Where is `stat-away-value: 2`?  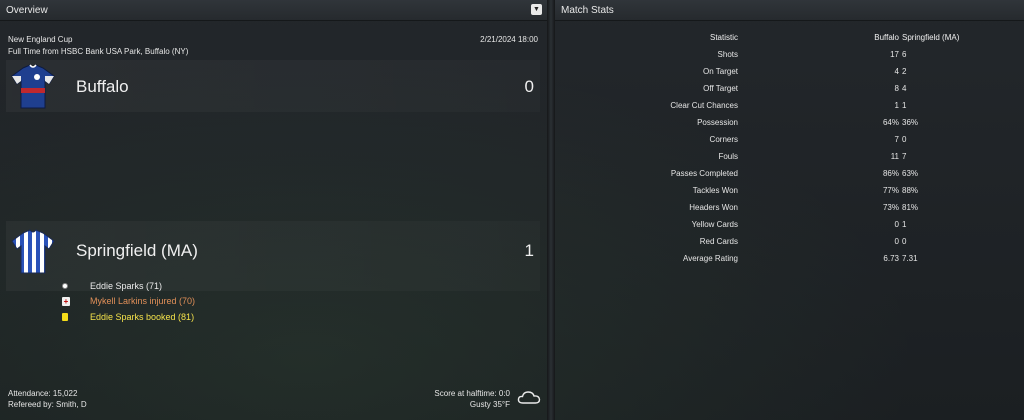 stat-away-value: 2 is located at coordinates (904, 71).